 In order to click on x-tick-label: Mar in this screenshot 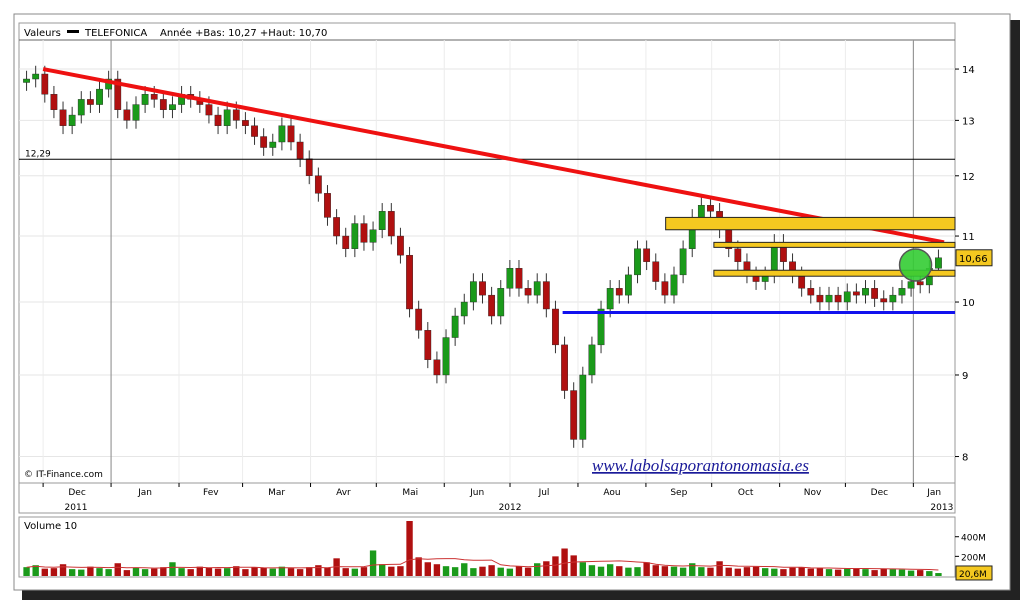, I will do `click(276, 493)`.